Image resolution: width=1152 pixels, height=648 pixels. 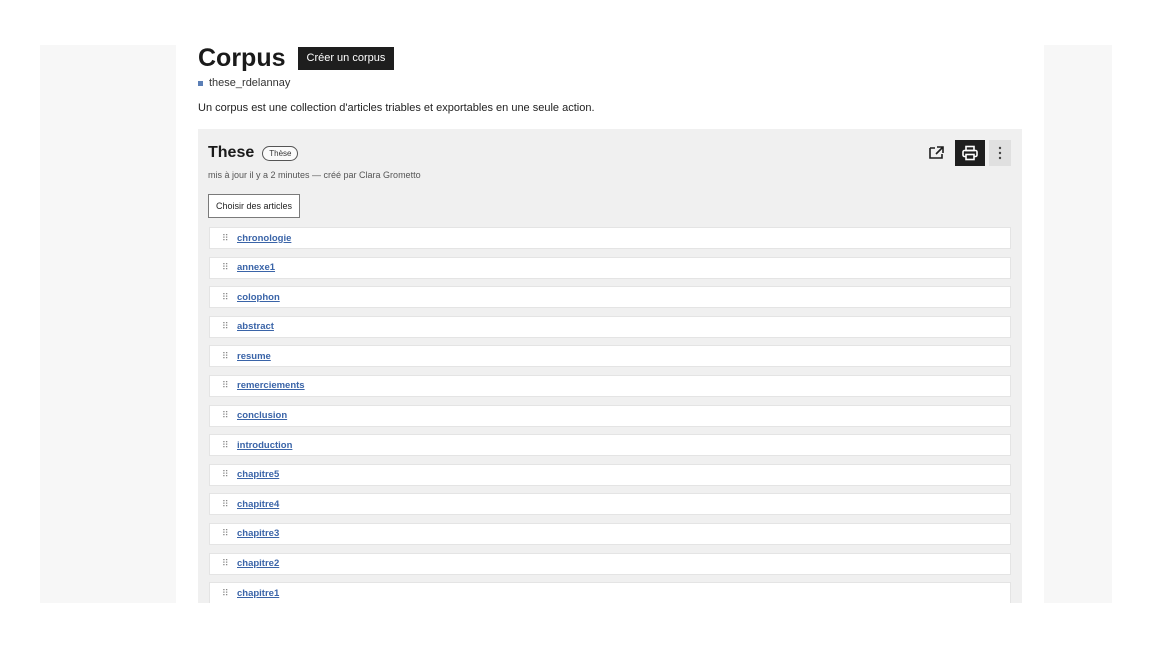 What do you see at coordinates (231, 152) in the screenshot?
I see `corpus-title: These` at bounding box center [231, 152].